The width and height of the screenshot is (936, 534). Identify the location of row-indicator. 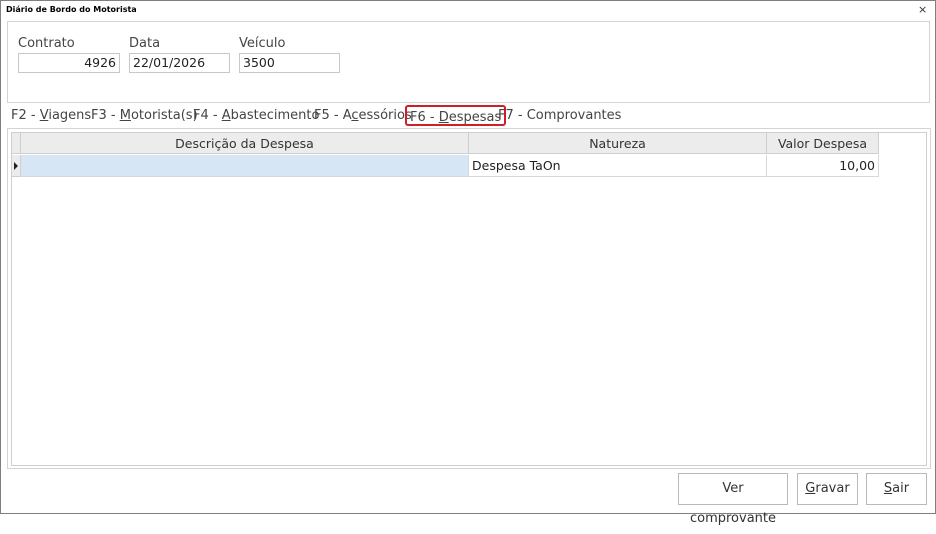
(16, 166).